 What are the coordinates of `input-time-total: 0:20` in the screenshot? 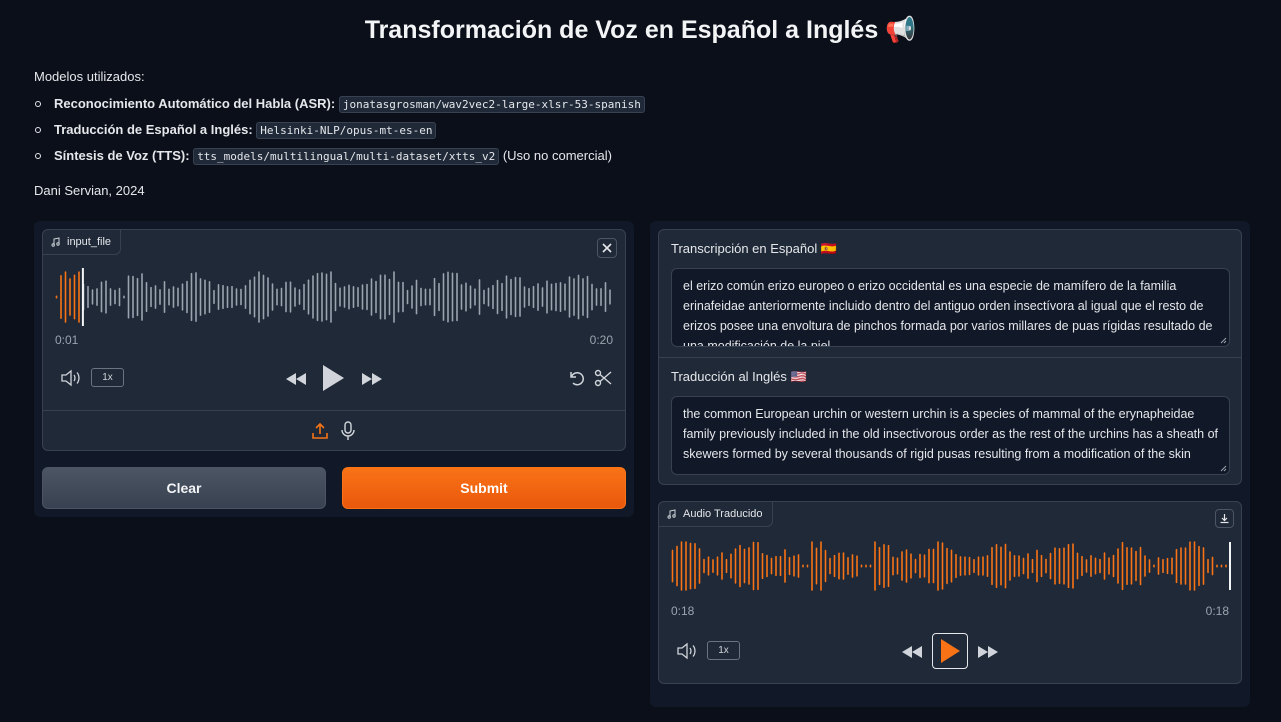 It's located at (601, 340).